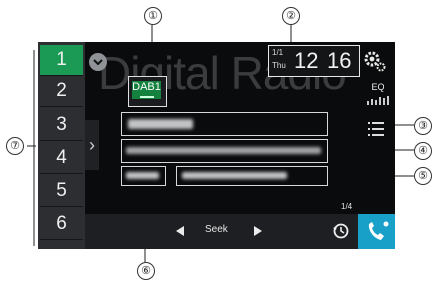  I want to click on gear-icon, so click(375, 61).